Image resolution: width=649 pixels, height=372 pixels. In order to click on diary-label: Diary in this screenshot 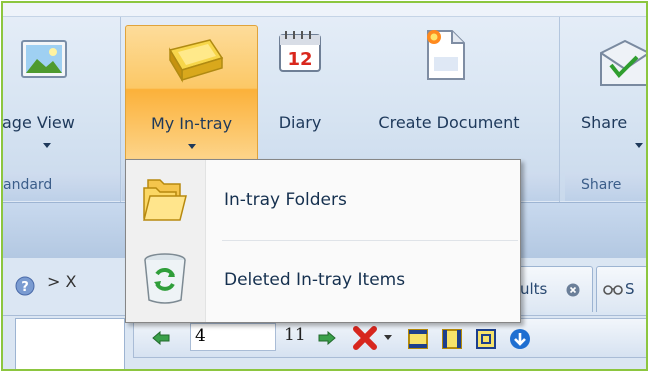, I will do `click(300, 122)`.